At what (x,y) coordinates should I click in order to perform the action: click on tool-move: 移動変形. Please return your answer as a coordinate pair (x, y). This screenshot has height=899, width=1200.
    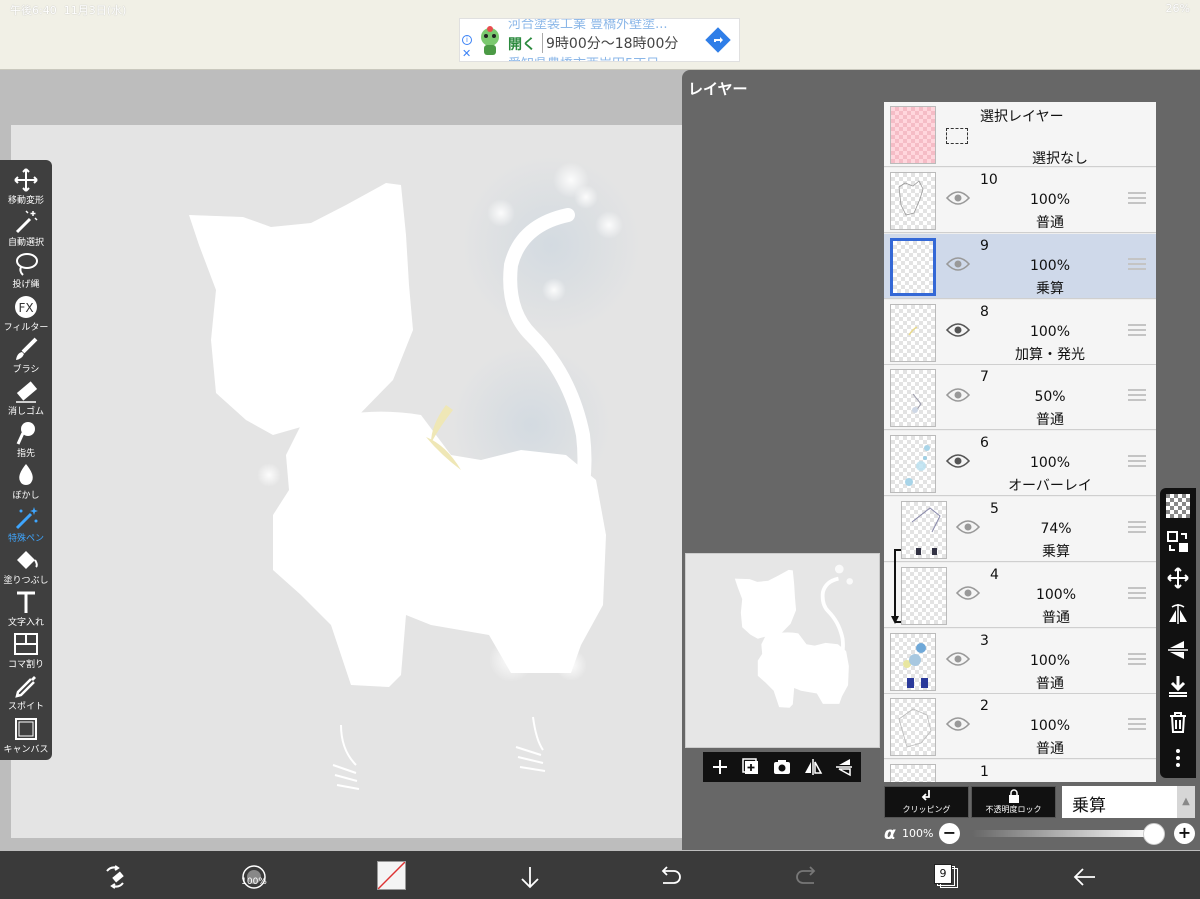
    Looking at the image, I should click on (26, 187).